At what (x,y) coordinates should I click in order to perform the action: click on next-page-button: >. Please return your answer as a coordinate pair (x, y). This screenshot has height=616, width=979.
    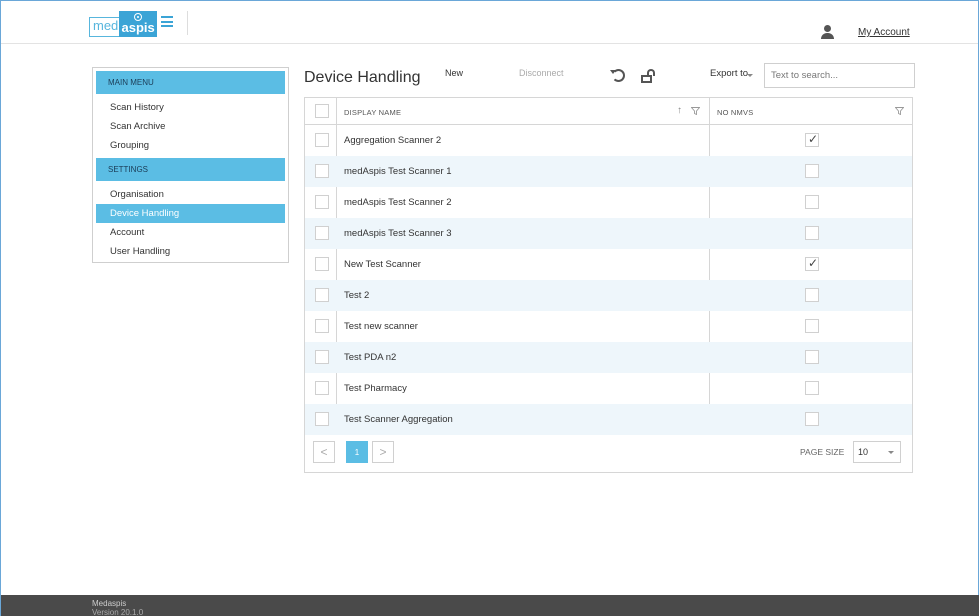
    Looking at the image, I should click on (383, 452).